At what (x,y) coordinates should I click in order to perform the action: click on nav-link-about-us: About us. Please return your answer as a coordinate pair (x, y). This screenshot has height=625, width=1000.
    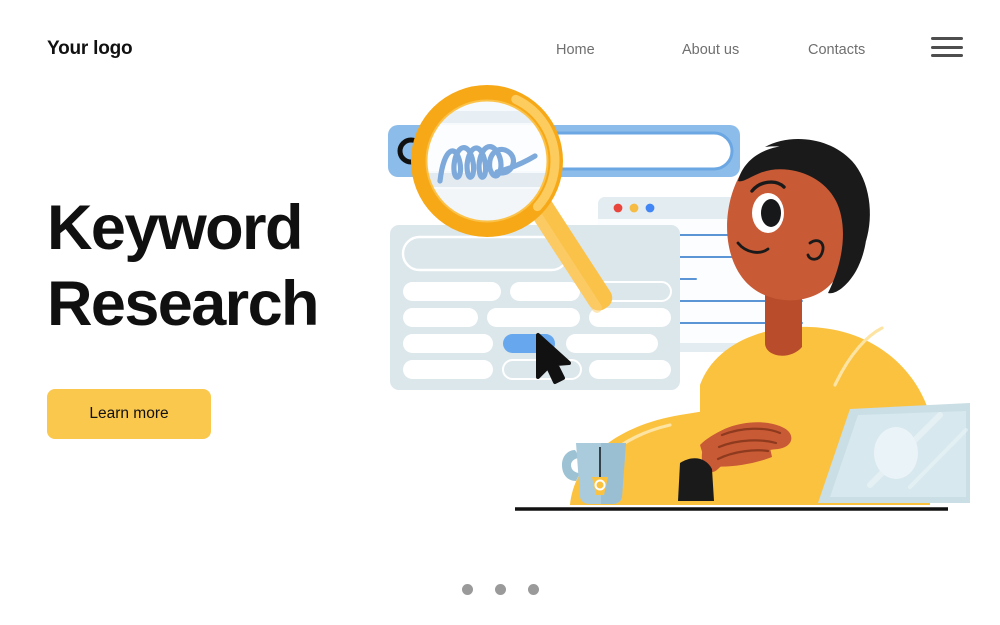
    Looking at the image, I should click on (710, 50).